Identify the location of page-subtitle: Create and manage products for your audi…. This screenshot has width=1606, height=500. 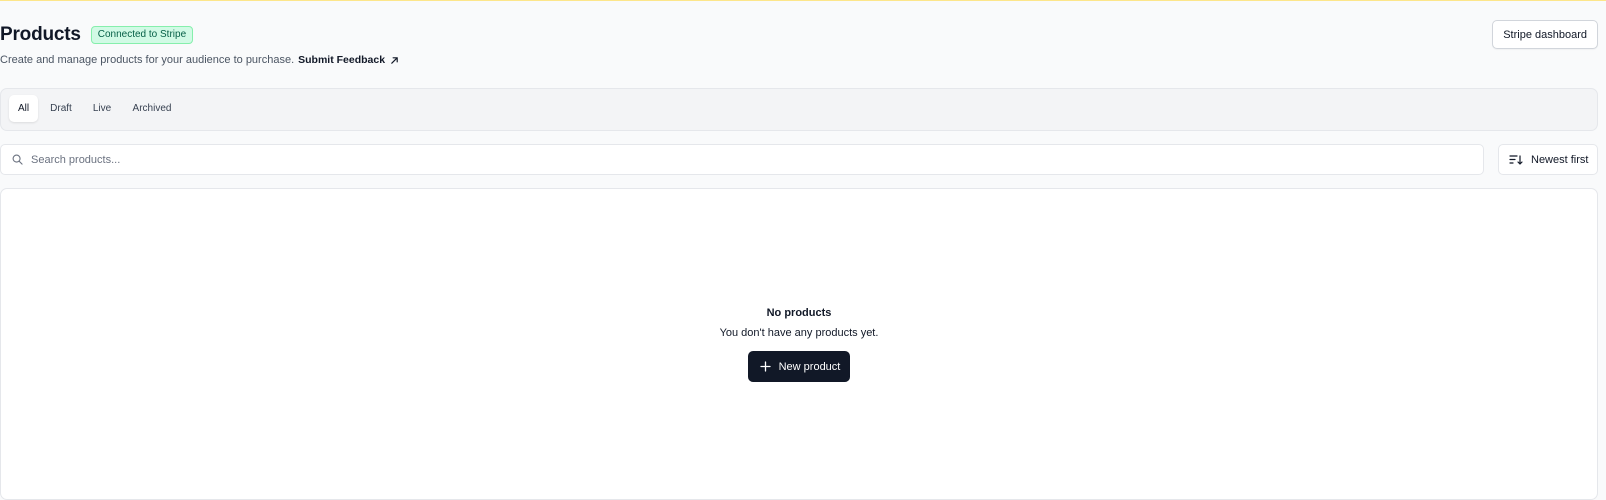
(199, 60).